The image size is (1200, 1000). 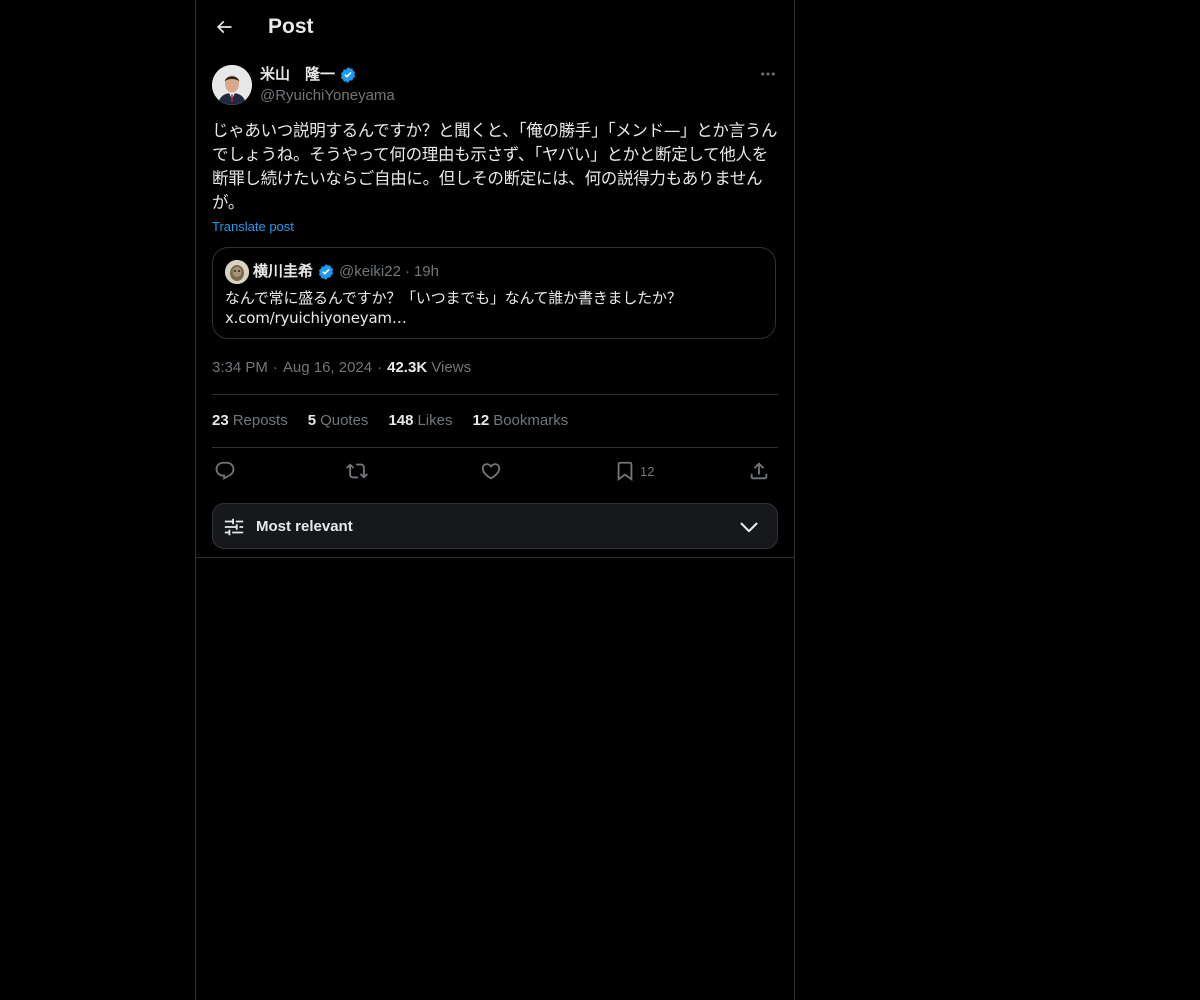 What do you see at coordinates (625, 471) in the screenshot?
I see `bookmark-icon` at bounding box center [625, 471].